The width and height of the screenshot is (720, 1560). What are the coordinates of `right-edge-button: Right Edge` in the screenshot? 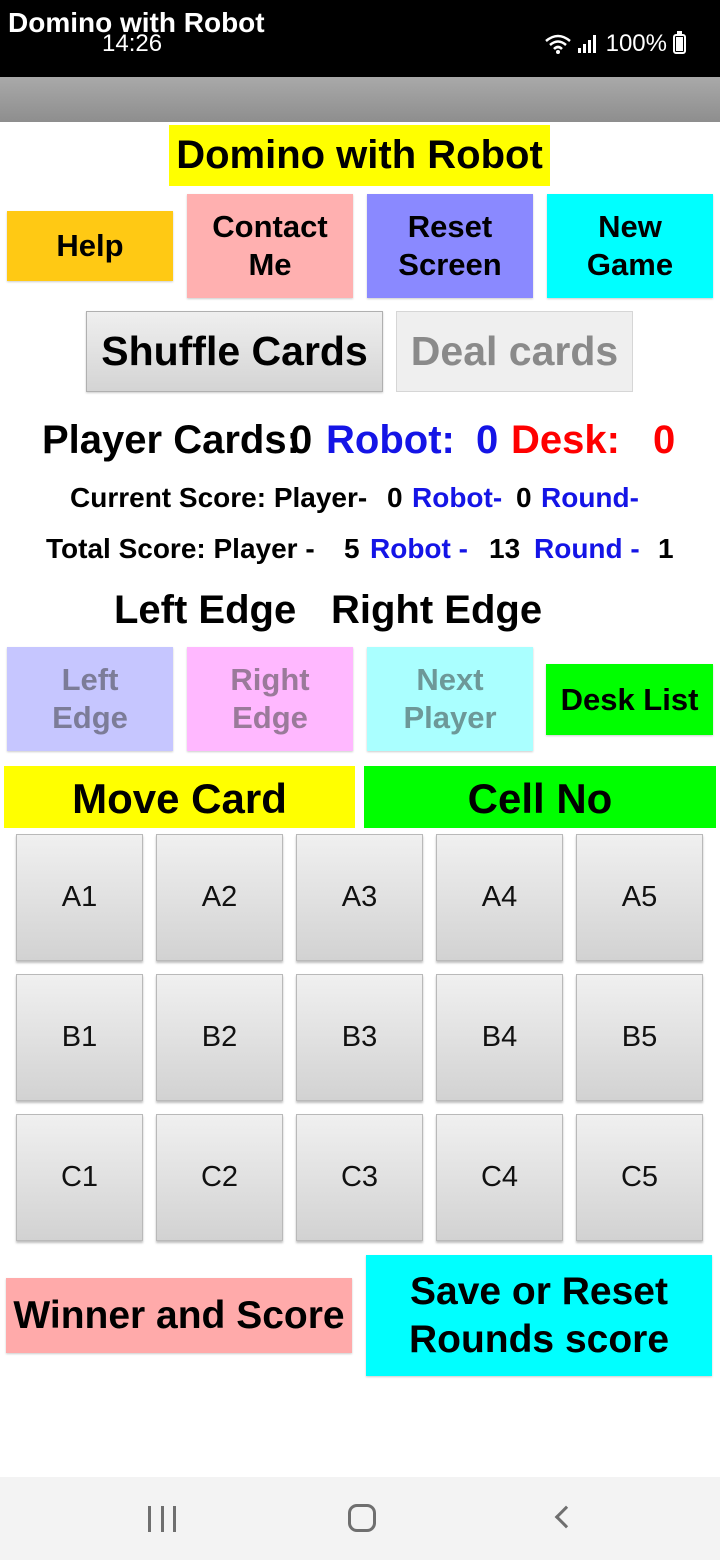 It's located at (270, 699).